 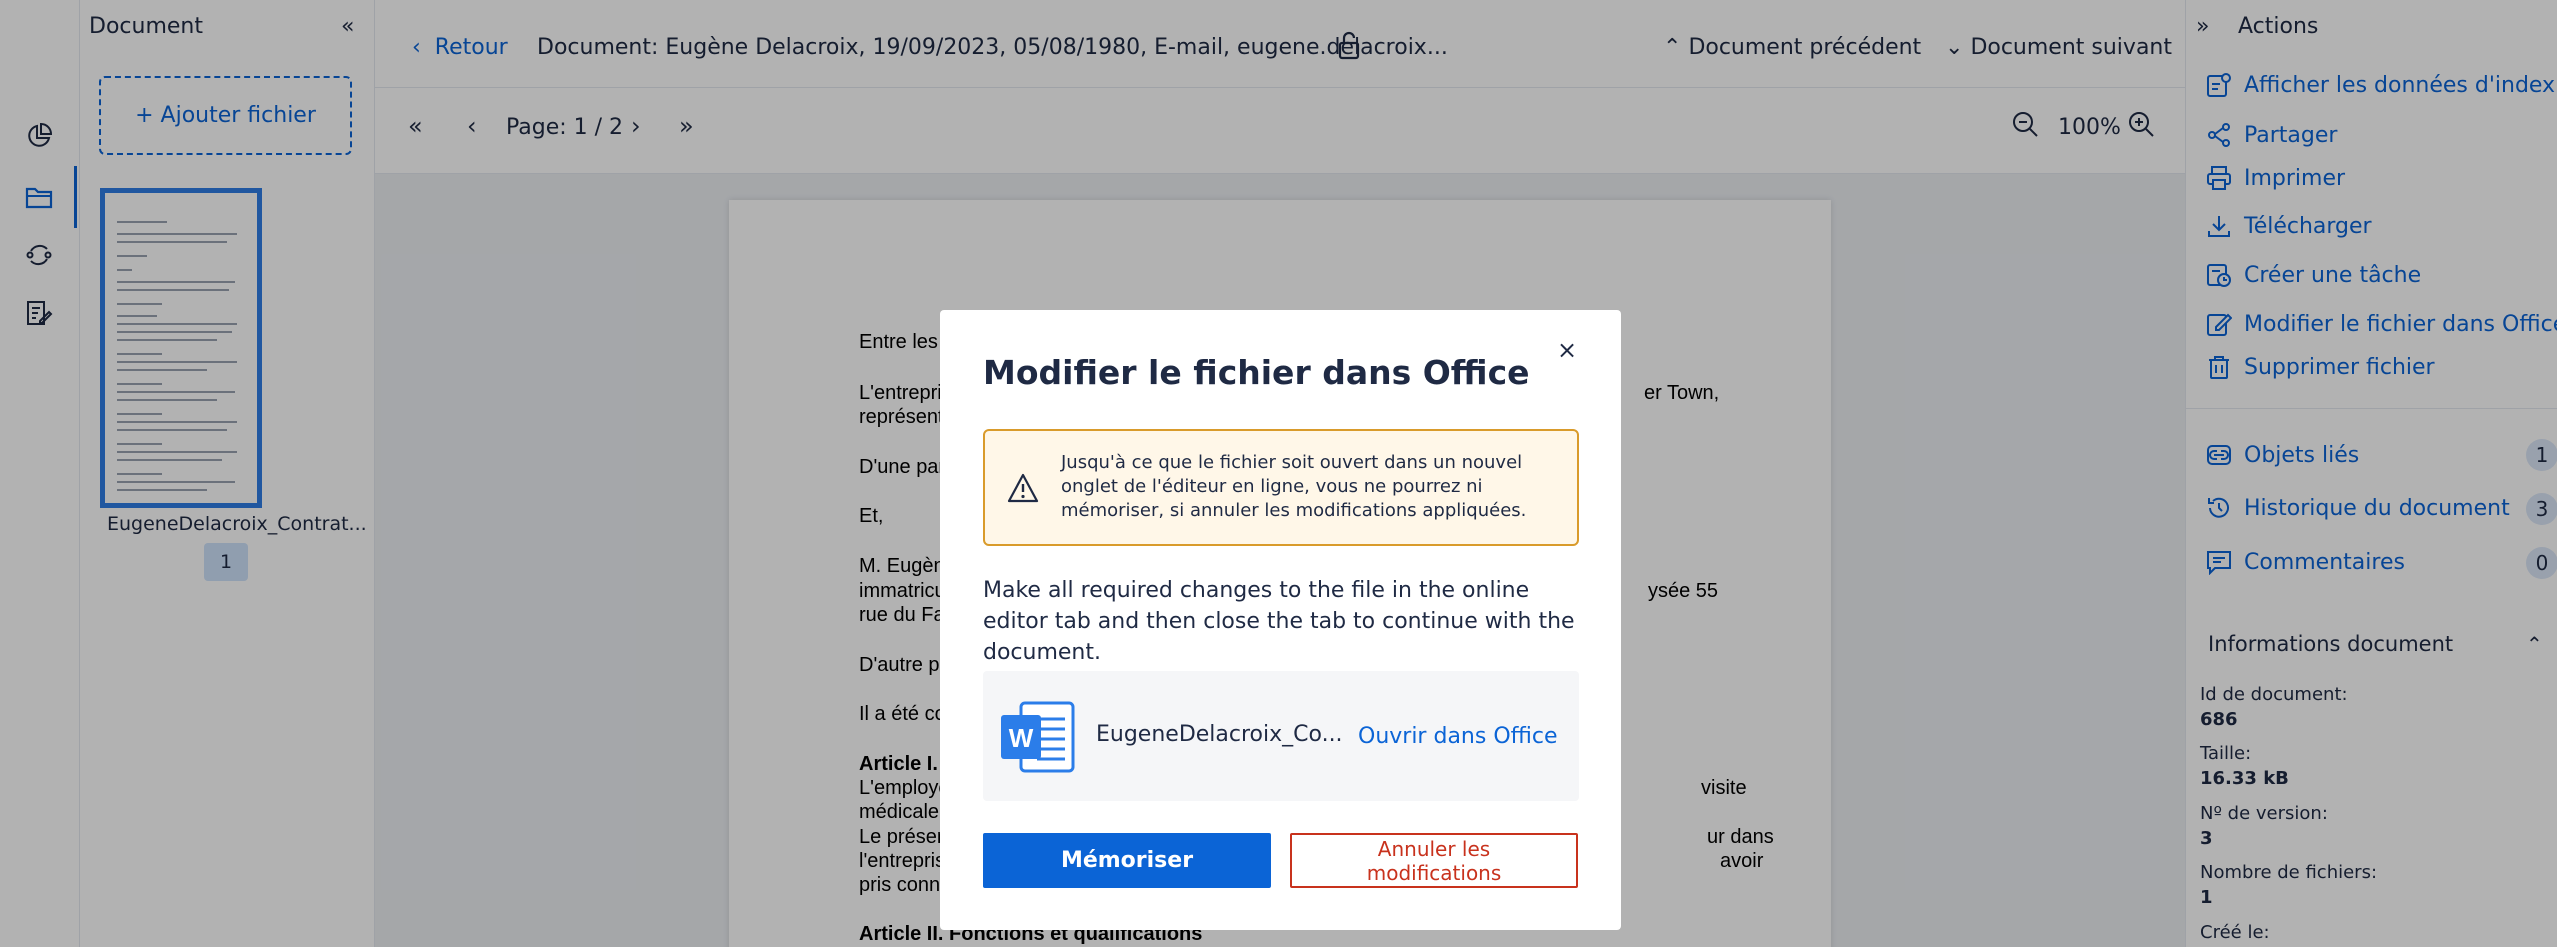 What do you see at coordinates (1434, 860) in the screenshot?
I see `cancel-changes-button: Annuler les modifications` at bounding box center [1434, 860].